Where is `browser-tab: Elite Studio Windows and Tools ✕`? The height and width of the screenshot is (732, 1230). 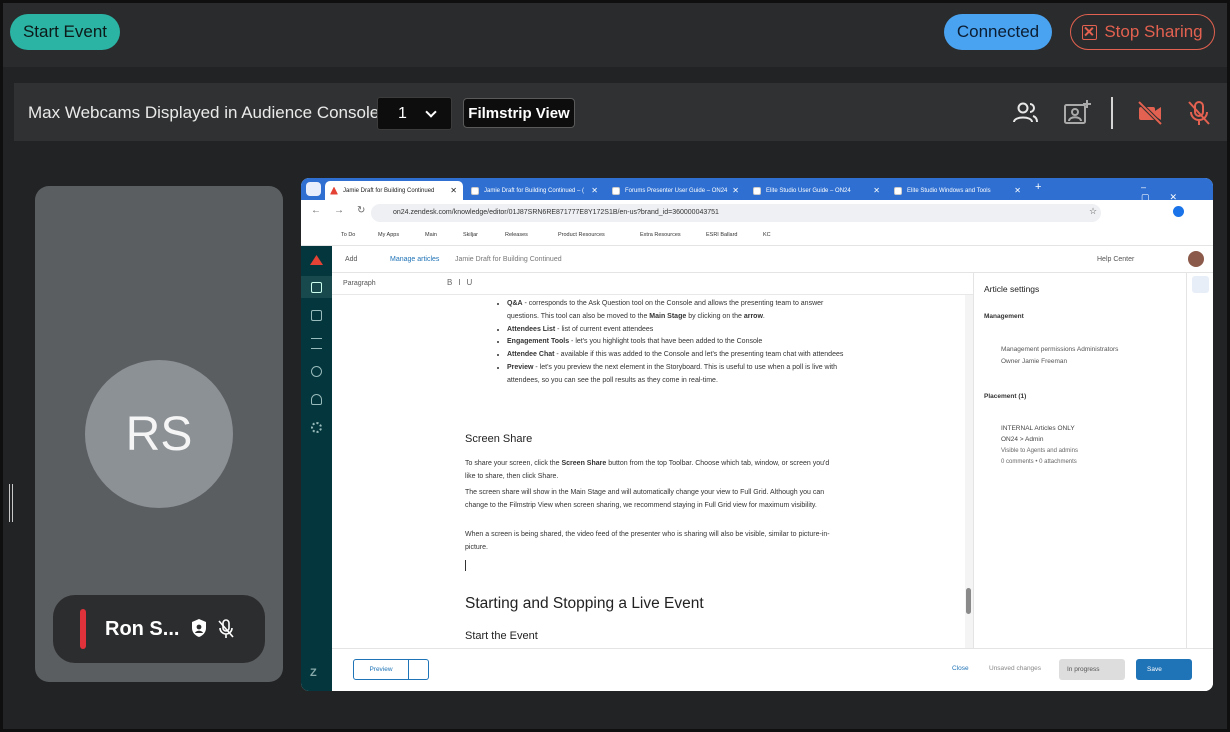
browser-tab: Elite Studio Windows and Tools ✕ is located at coordinates (958, 190).